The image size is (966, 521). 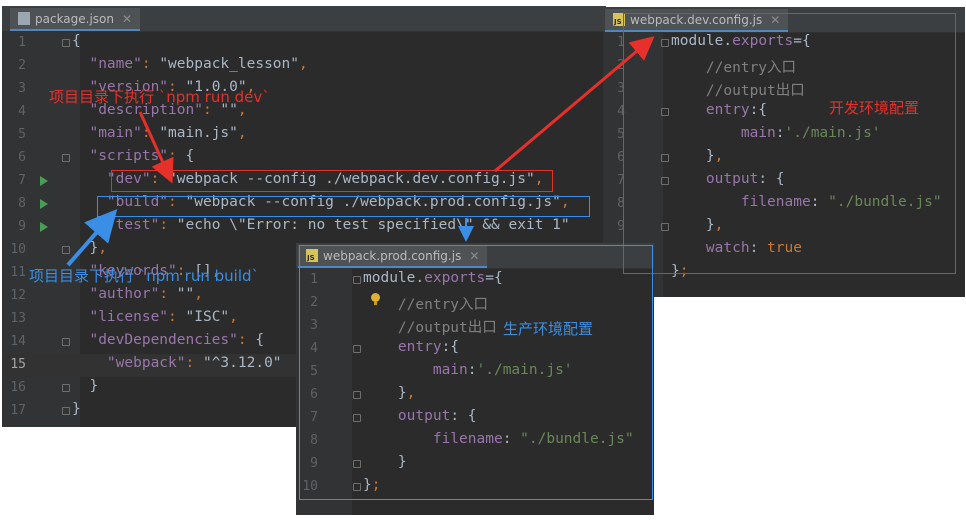 I want to click on dev-env-label: 开发环境配置, so click(x=874, y=108).